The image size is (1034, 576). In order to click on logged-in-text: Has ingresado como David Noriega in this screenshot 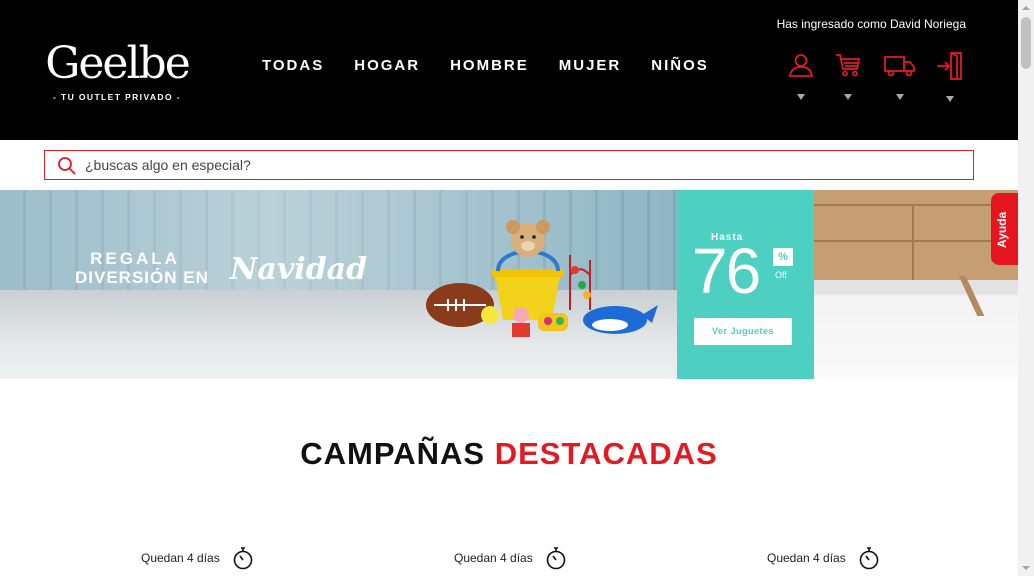, I will do `click(871, 24)`.